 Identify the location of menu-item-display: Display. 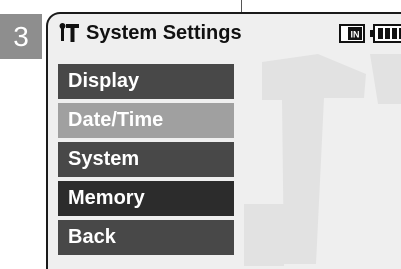
(146, 81).